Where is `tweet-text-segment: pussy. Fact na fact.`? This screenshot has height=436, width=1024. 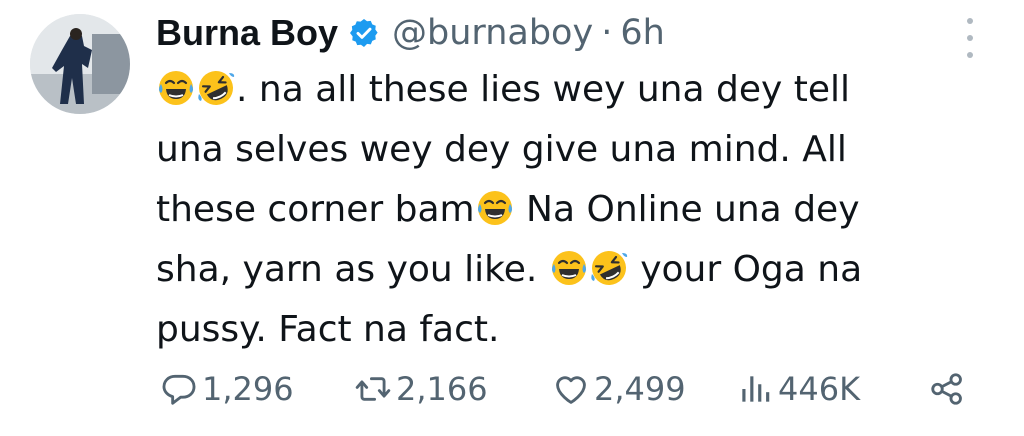 tweet-text-segment: pussy. Fact na fact. is located at coordinates (328, 329).